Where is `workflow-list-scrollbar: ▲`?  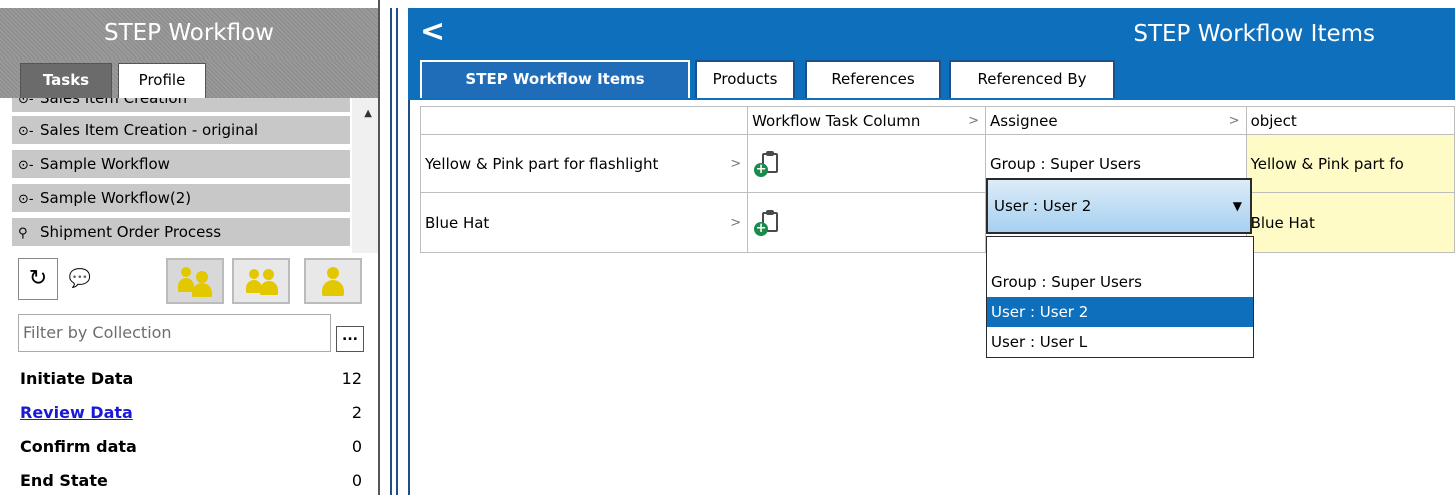
workflow-list-scrollbar: ▲ is located at coordinates (365, 175).